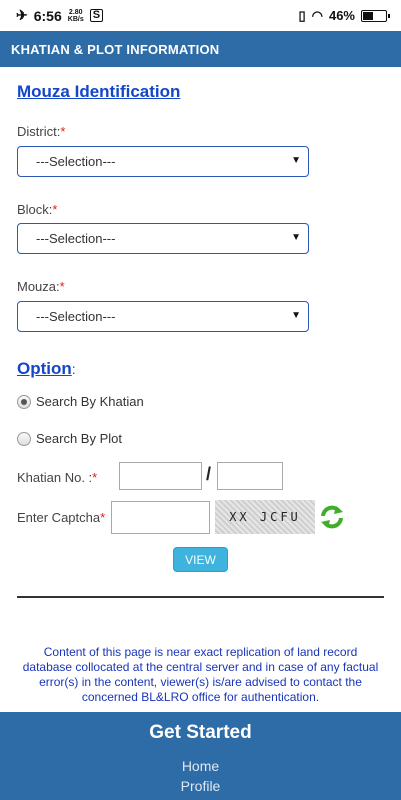  I want to click on wifi-icon: ◠, so click(317, 15).